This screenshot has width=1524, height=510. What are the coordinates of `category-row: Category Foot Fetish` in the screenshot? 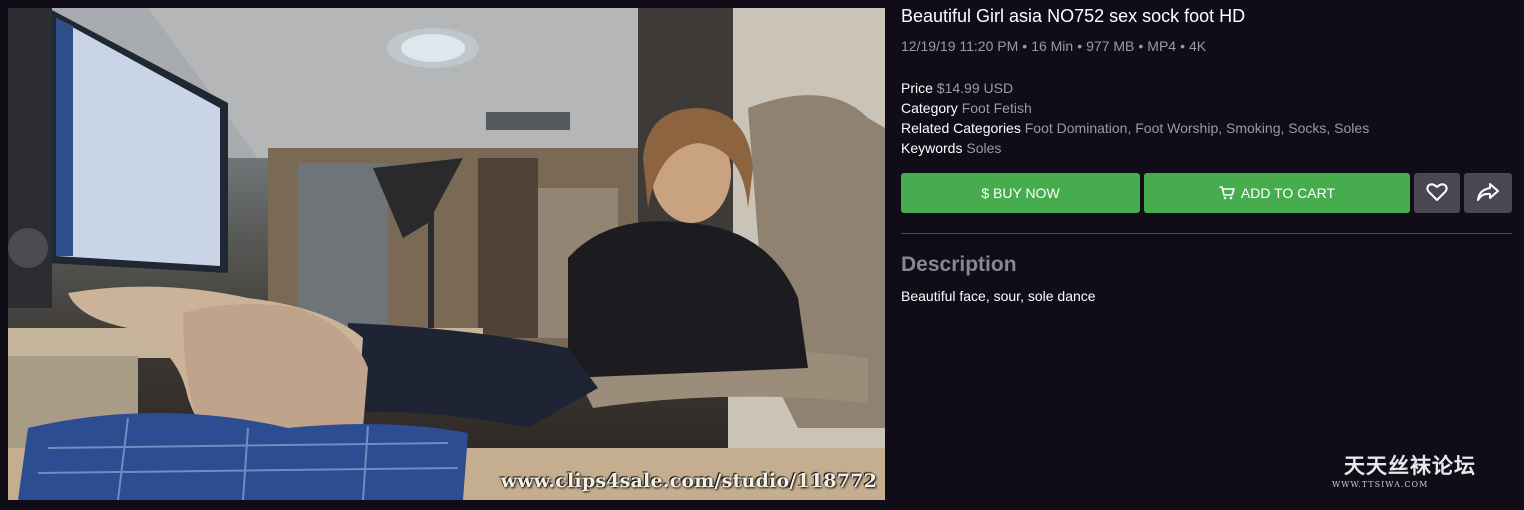 It's located at (1135, 108).